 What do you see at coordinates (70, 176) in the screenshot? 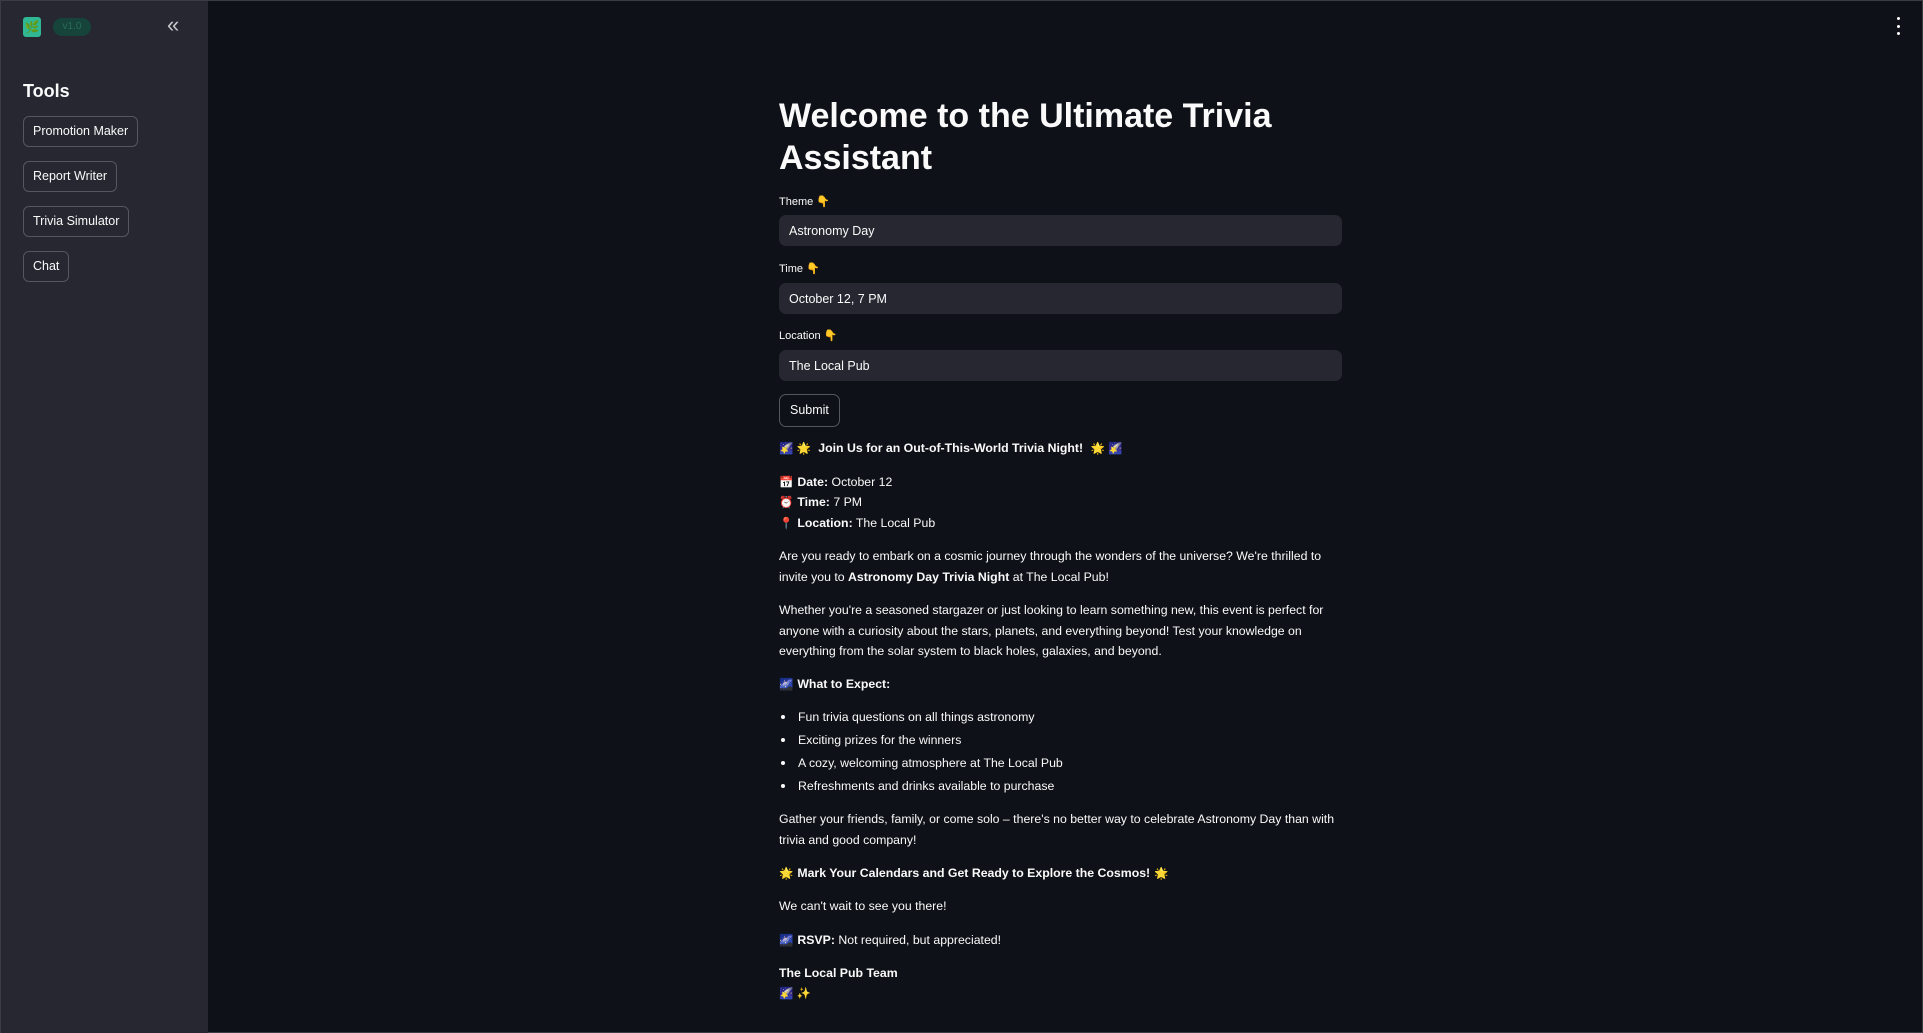
I see `report-writer-button: Report Writer` at bounding box center [70, 176].